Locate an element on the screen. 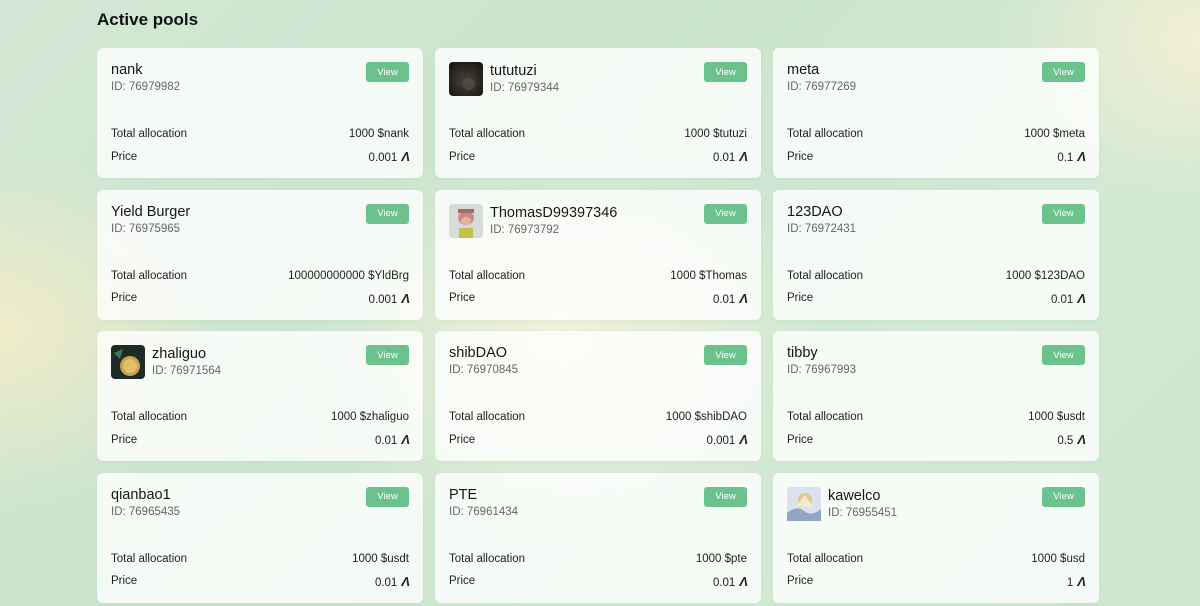  pool-header: meta ID: 76977269 is located at coordinates (821, 78).